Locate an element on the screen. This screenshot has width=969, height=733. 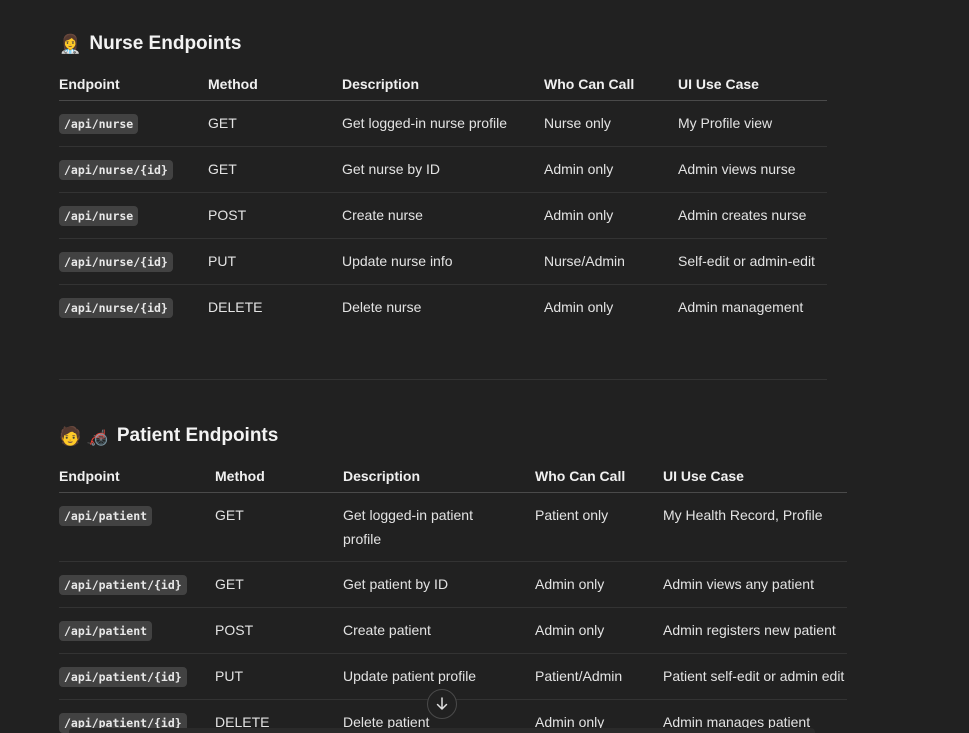
nurse-emoji-icon: 👩‍⚕️ is located at coordinates (70, 43).